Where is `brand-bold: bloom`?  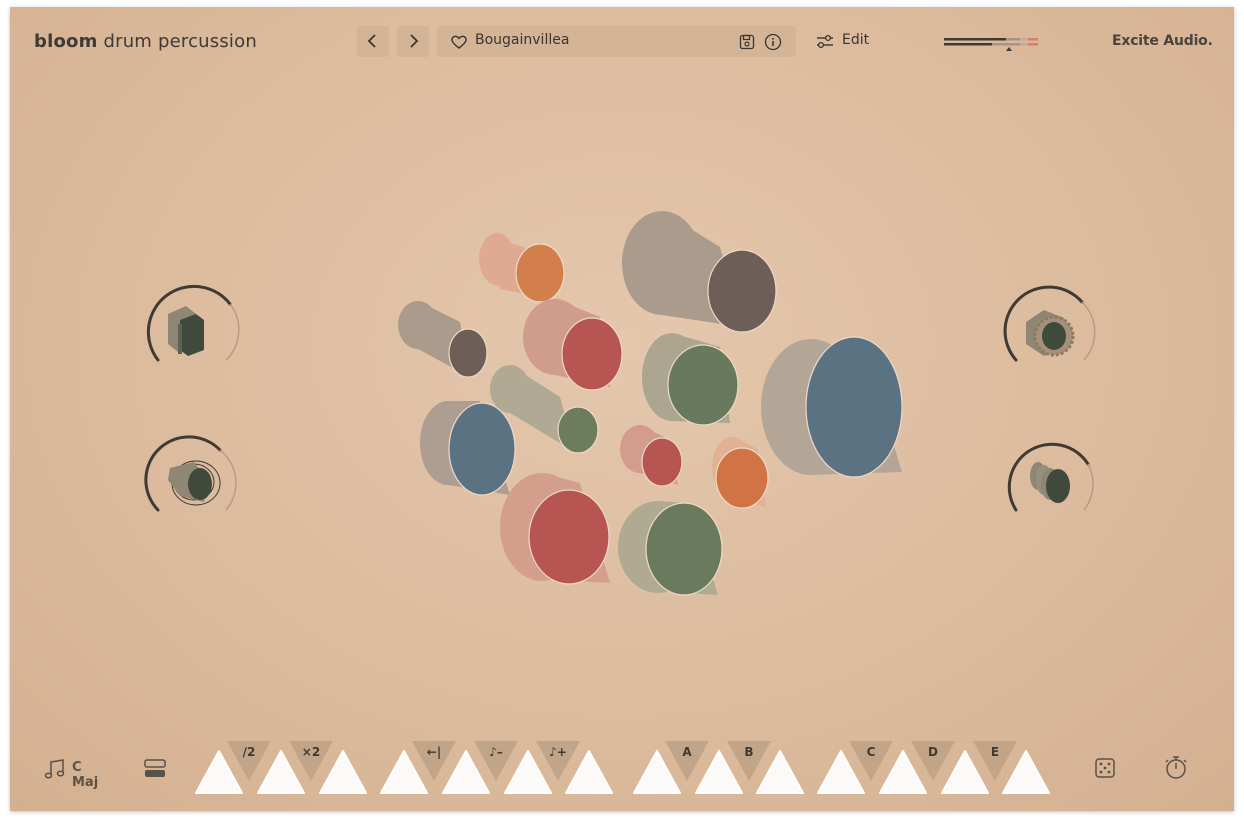
brand-bold: bloom is located at coordinates (66, 41).